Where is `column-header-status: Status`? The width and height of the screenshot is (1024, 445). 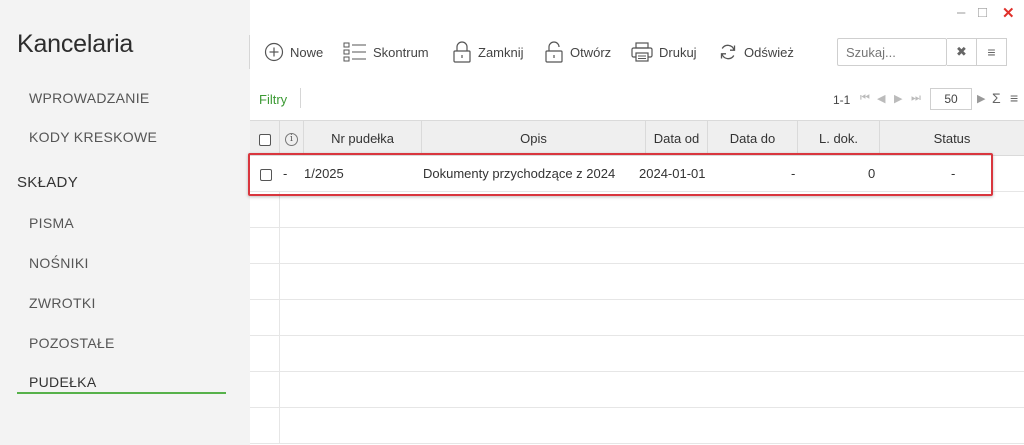 column-header-status: Status is located at coordinates (952, 138).